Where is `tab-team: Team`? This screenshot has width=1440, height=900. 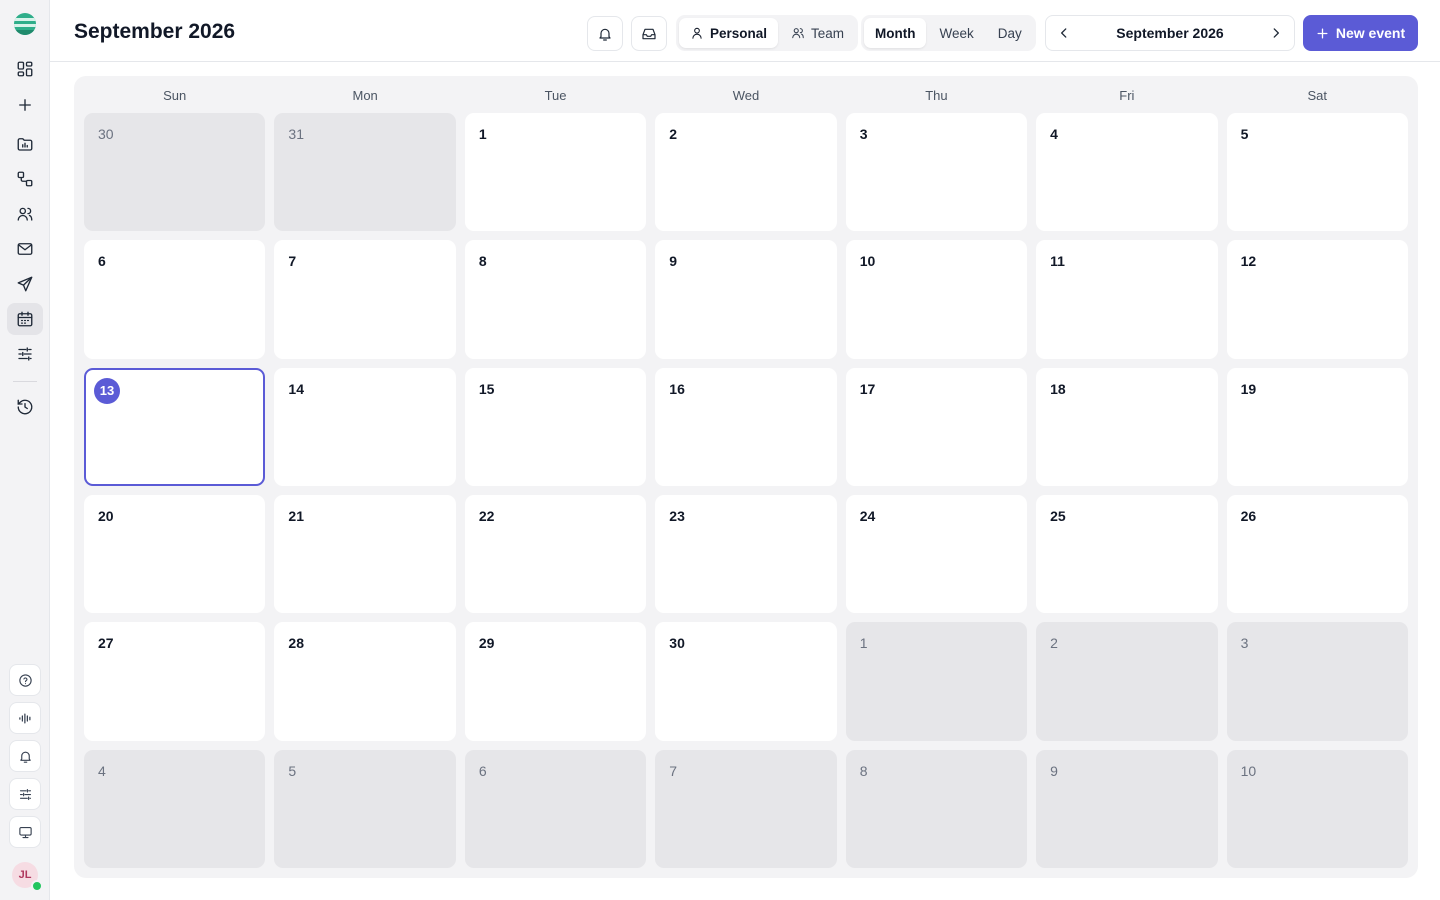 tab-team: Team is located at coordinates (817, 33).